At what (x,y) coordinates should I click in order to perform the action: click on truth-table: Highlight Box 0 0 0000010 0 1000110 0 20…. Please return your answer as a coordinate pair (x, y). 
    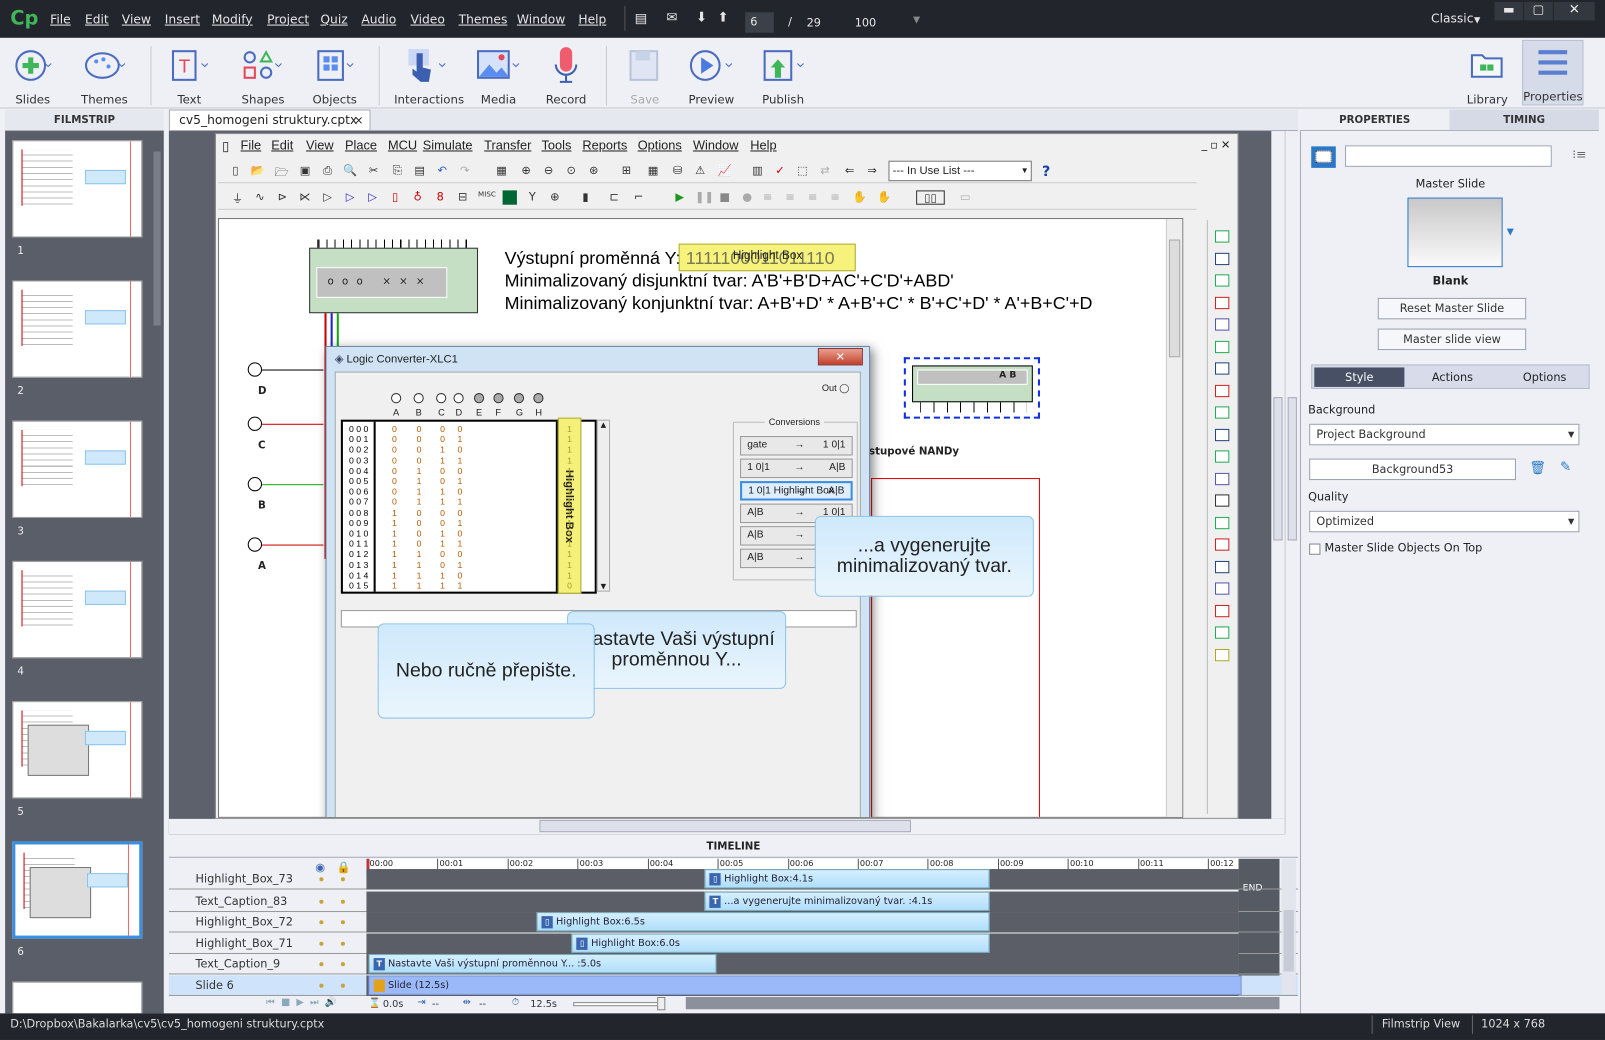
    Looking at the image, I should click on (468, 505).